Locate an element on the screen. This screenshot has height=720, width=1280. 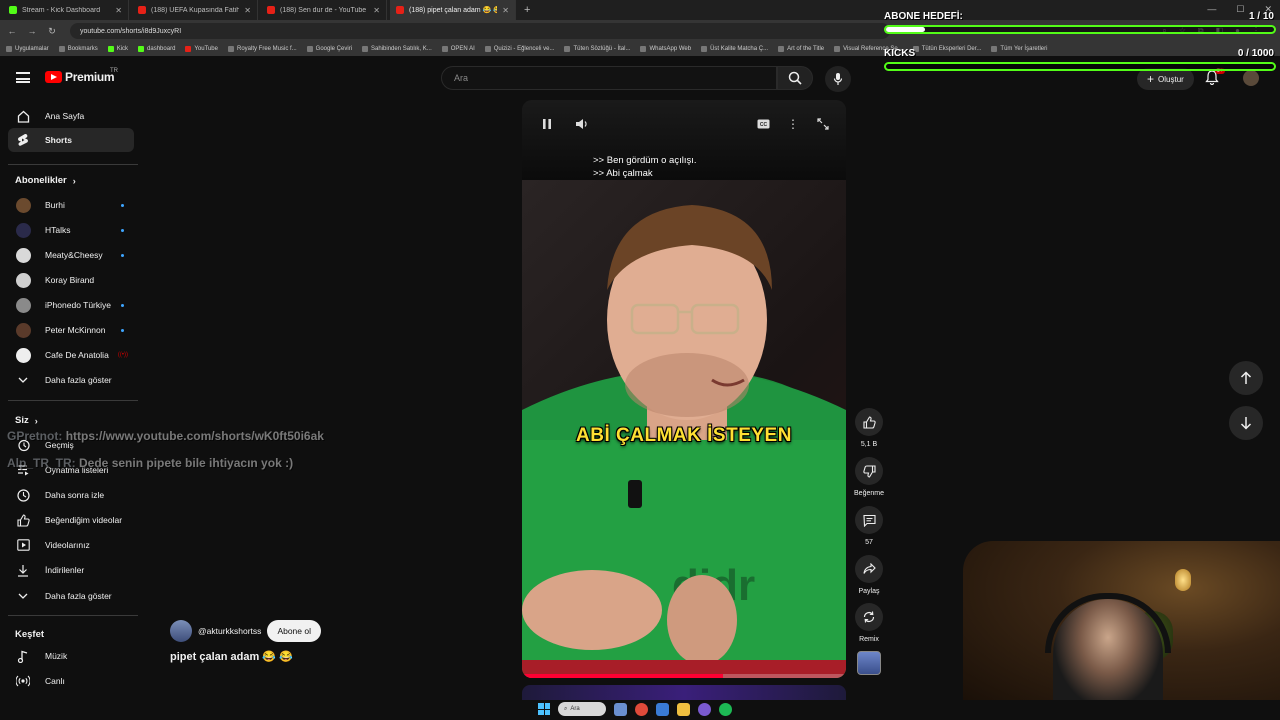
reload-icon: ↻ is located at coordinates (52, 31).